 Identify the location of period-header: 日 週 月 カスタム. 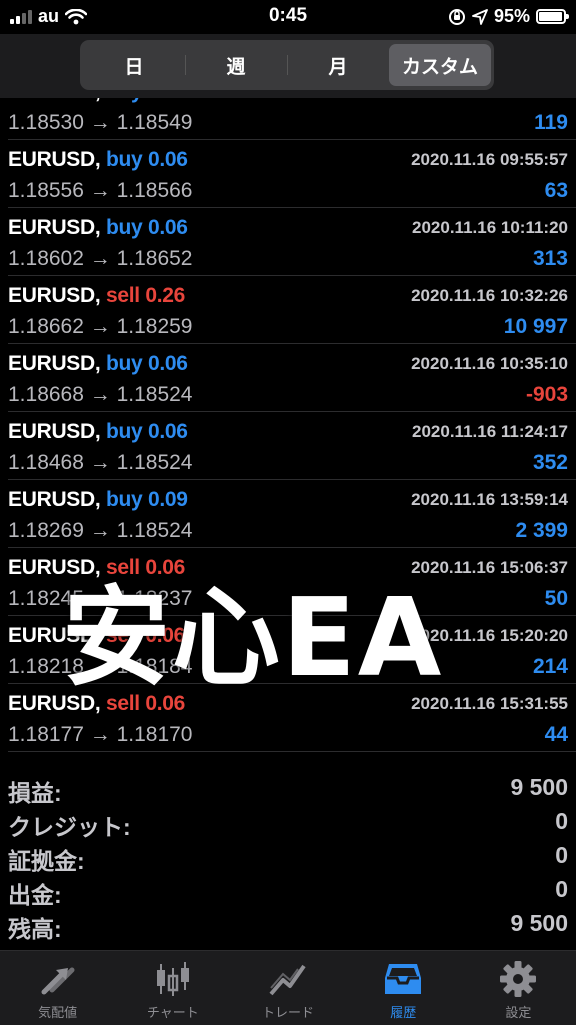
(288, 66).